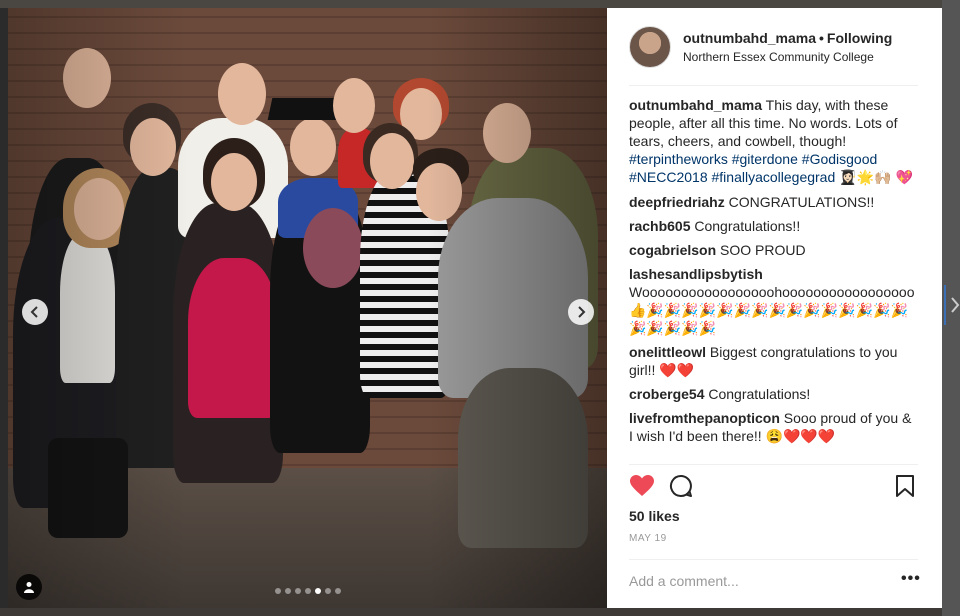  What do you see at coordinates (672, 250) in the screenshot?
I see `comment-username: cogabrielson` at bounding box center [672, 250].